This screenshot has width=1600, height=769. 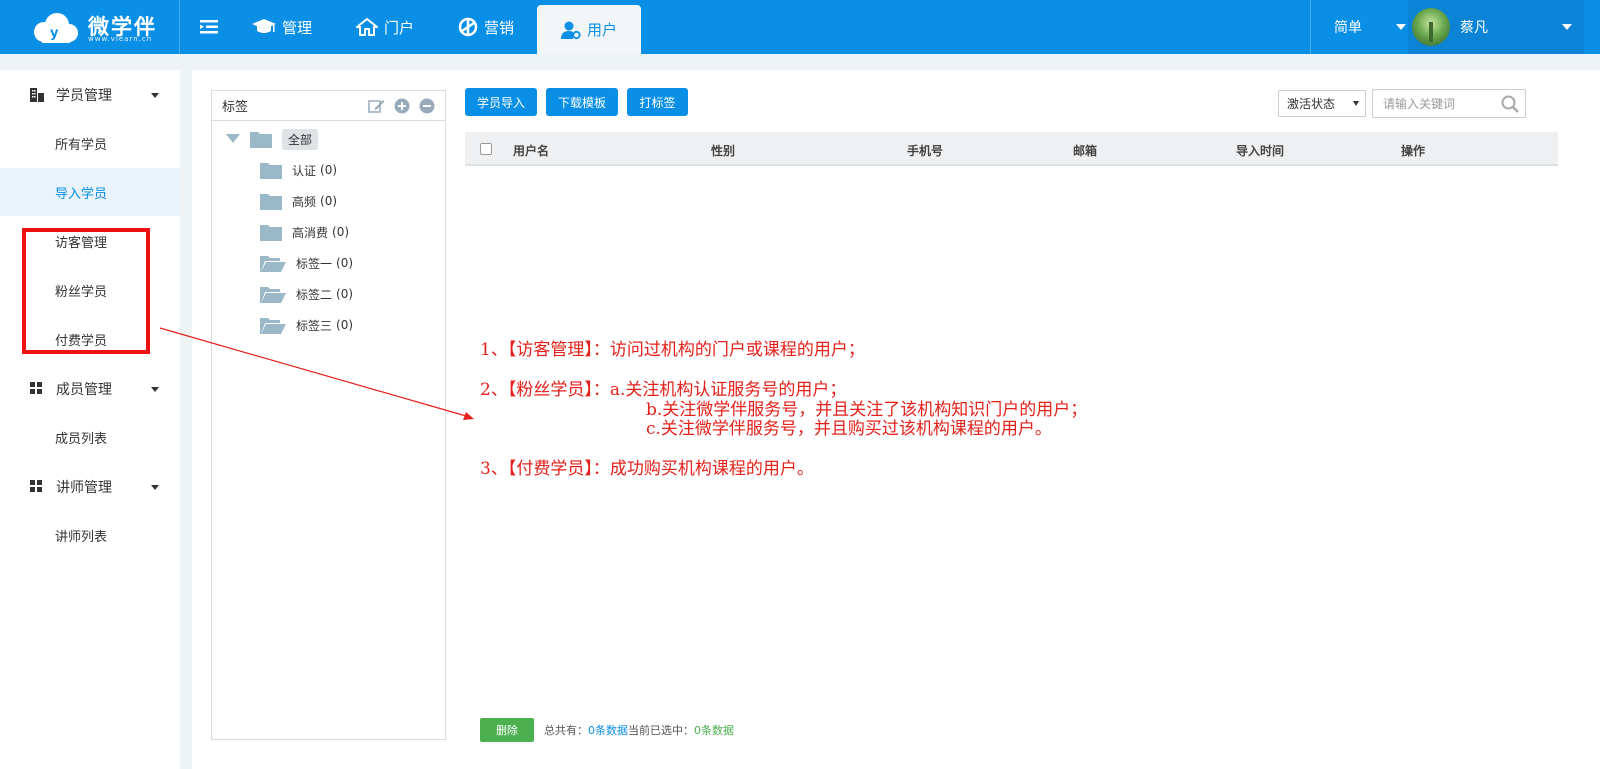 What do you see at coordinates (306, 263) in the screenshot?
I see `tree-node: 标签一 (0)` at bounding box center [306, 263].